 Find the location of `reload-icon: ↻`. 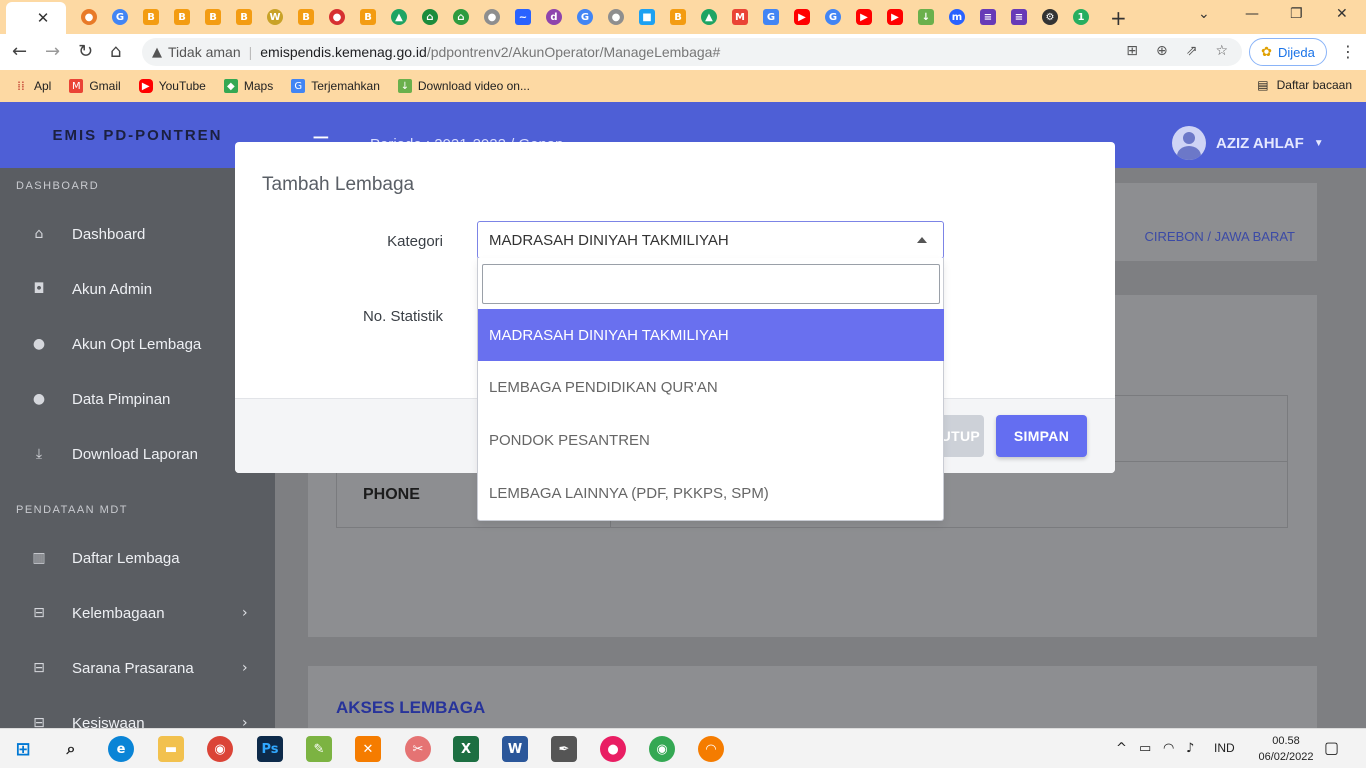

reload-icon: ↻ is located at coordinates (85, 52).